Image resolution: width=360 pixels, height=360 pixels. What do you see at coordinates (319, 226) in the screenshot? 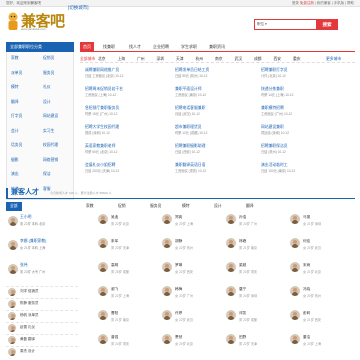
I see `person-card: 马丽女 21岁 深圳` at bounding box center [319, 226].